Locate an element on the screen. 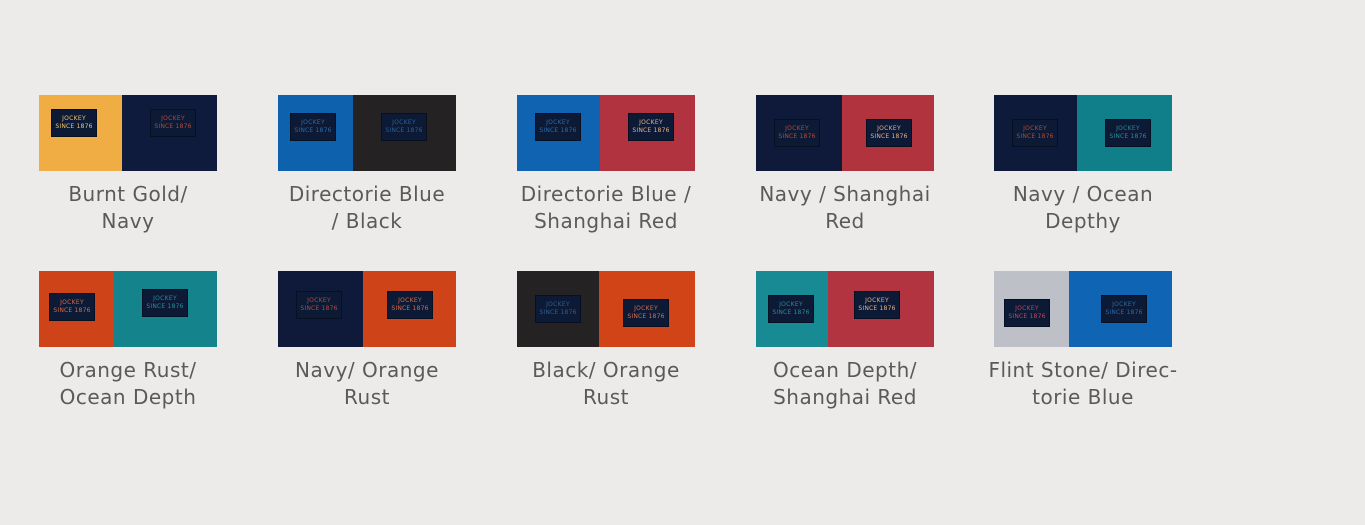 This screenshot has height=525, width=1365. color-option-label: Flint Stone/ Direc- torie Blue is located at coordinates (1083, 383).